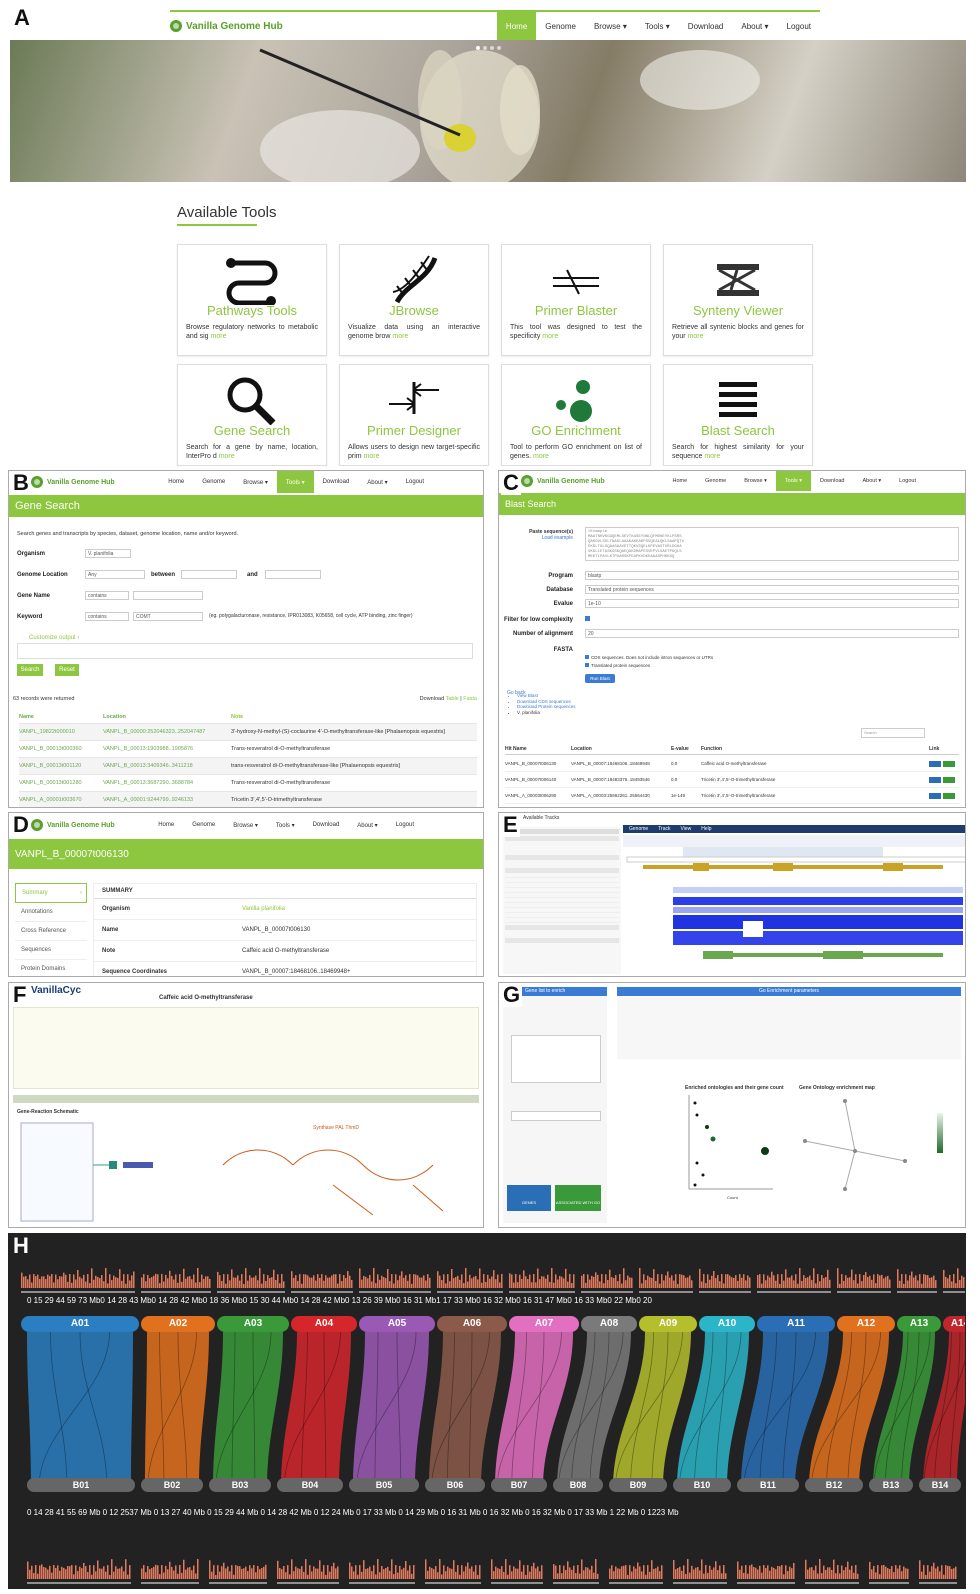  What do you see at coordinates (834, 1485) in the screenshot?
I see `chromosome-b12: B12` at bounding box center [834, 1485].